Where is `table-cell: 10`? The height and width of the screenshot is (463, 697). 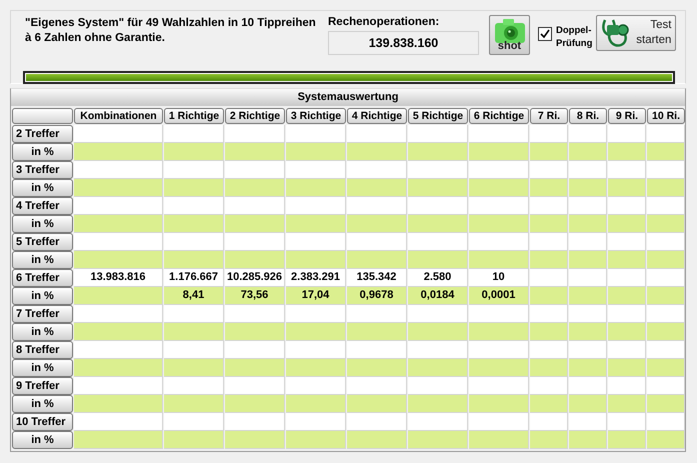 table-cell: 10 is located at coordinates (499, 278).